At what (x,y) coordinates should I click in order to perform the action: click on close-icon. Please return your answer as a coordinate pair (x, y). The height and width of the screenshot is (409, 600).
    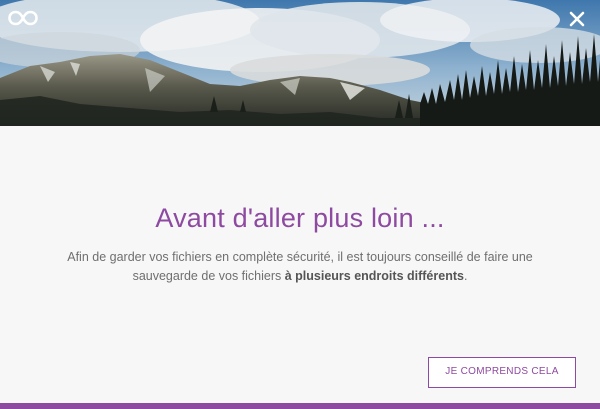
    Looking at the image, I should click on (577, 19).